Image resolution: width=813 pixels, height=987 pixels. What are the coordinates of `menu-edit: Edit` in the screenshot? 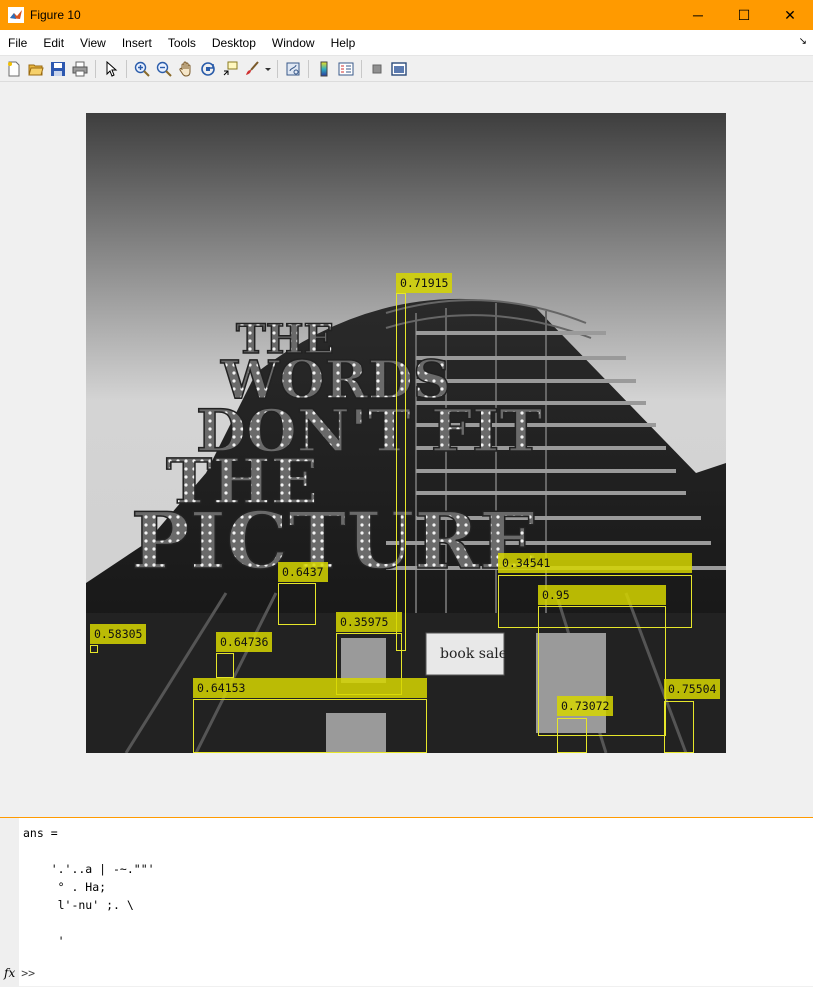 It's located at (53, 43).